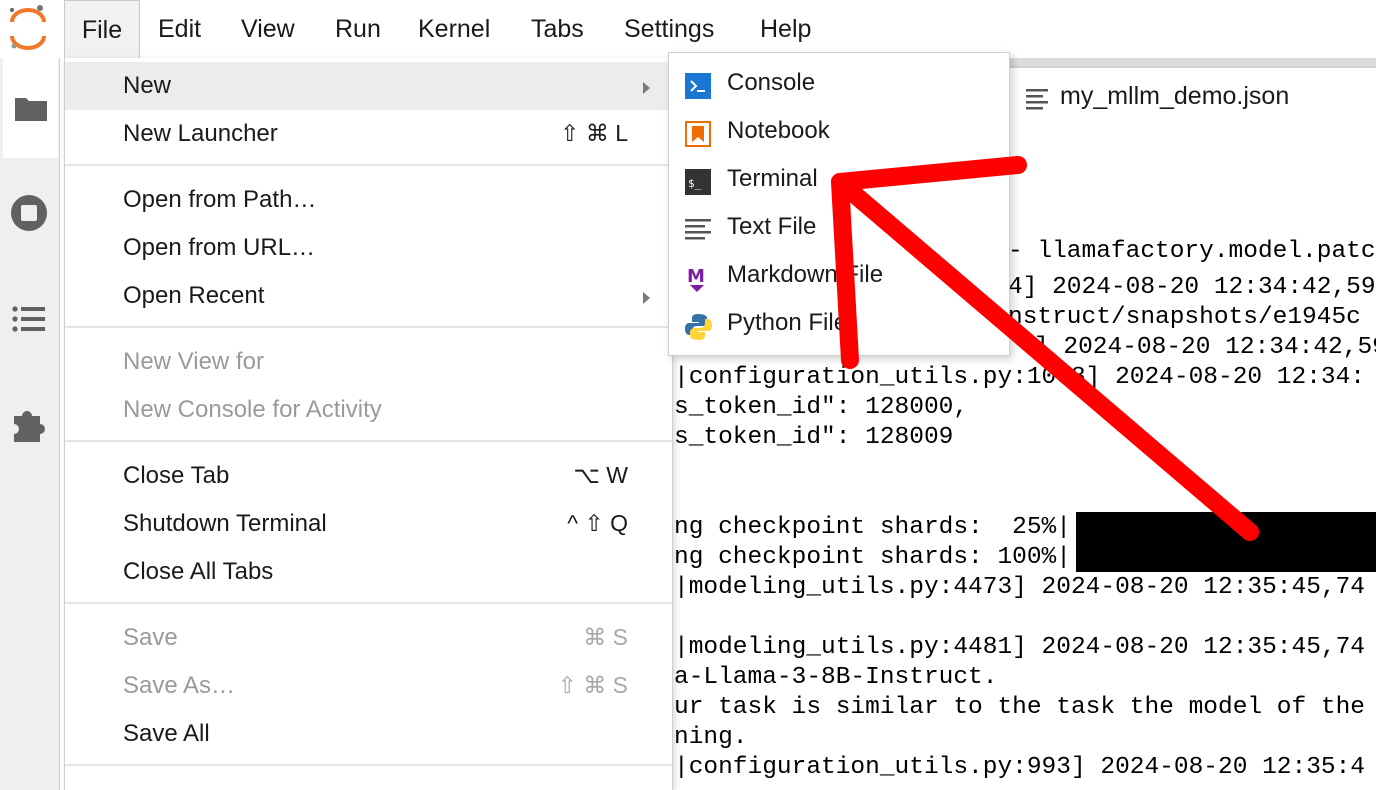 This screenshot has height=790, width=1376. Describe the element at coordinates (368, 86) in the screenshot. I see `file-menu-new: New` at that location.